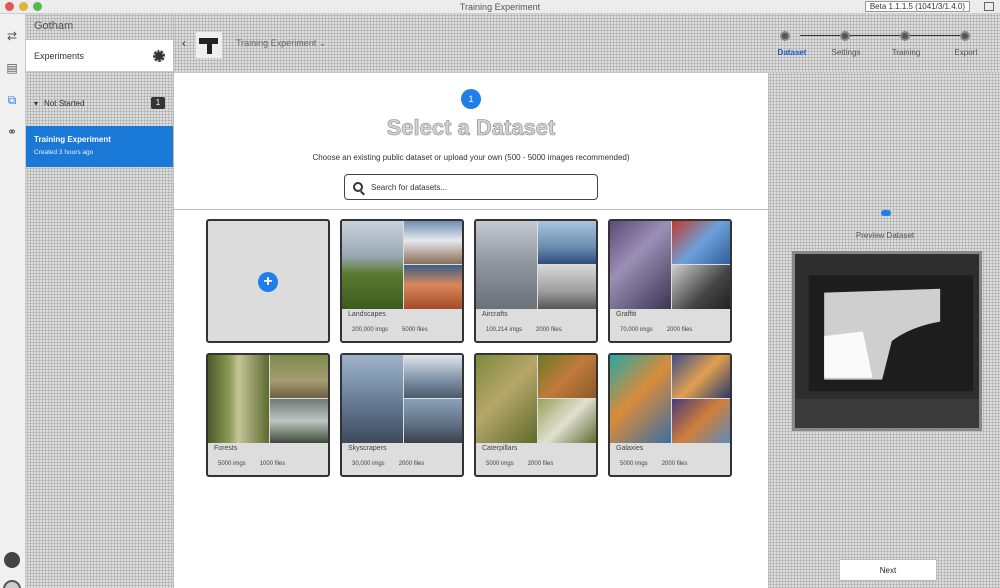 The height and width of the screenshot is (588, 1000). Describe the element at coordinates (367, 448) in the screenshot. I see `dataset-name: Skyscrapers` at that location.